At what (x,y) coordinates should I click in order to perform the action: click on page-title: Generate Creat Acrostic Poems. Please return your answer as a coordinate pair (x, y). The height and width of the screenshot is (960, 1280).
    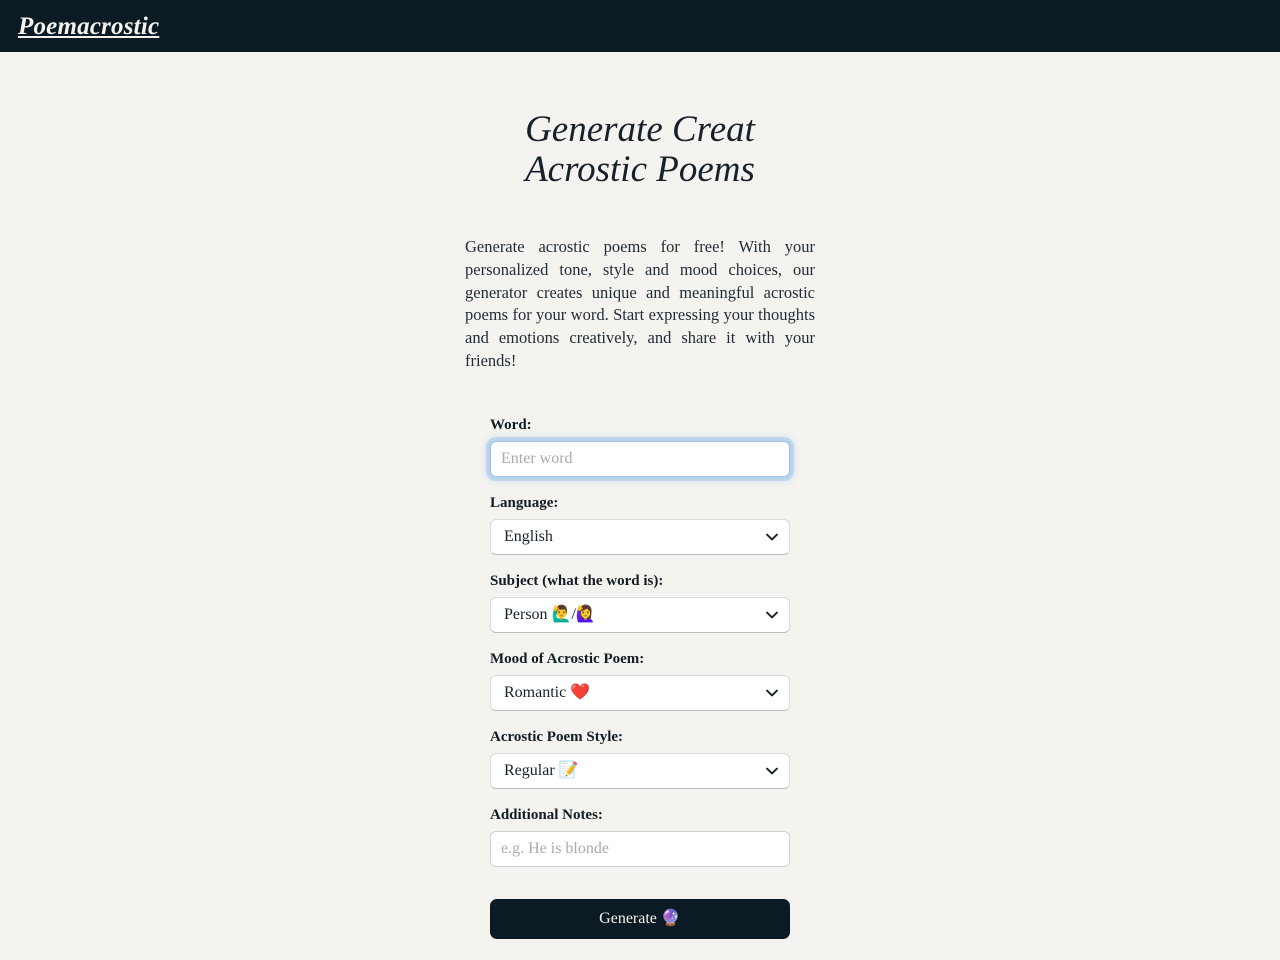
    Looking at the image, I should click on (640, 149).